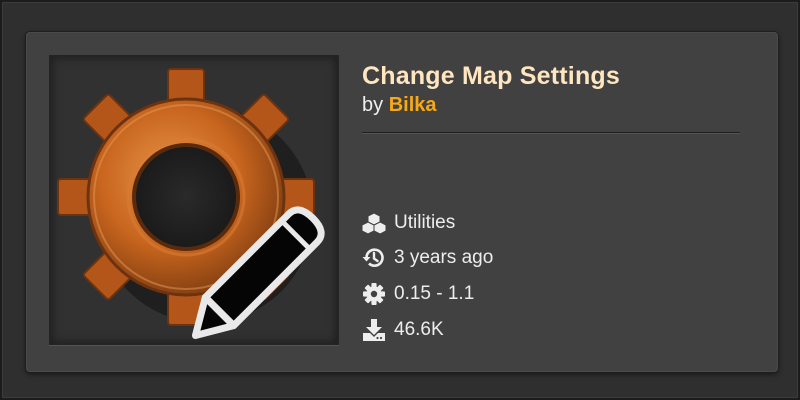 The width and height of the screenshot is (800, 400). What do you see at coordinates (419, 329) in the screenshot?
I see `downloads-label: 46.6K` at bounding box center [419, 329].